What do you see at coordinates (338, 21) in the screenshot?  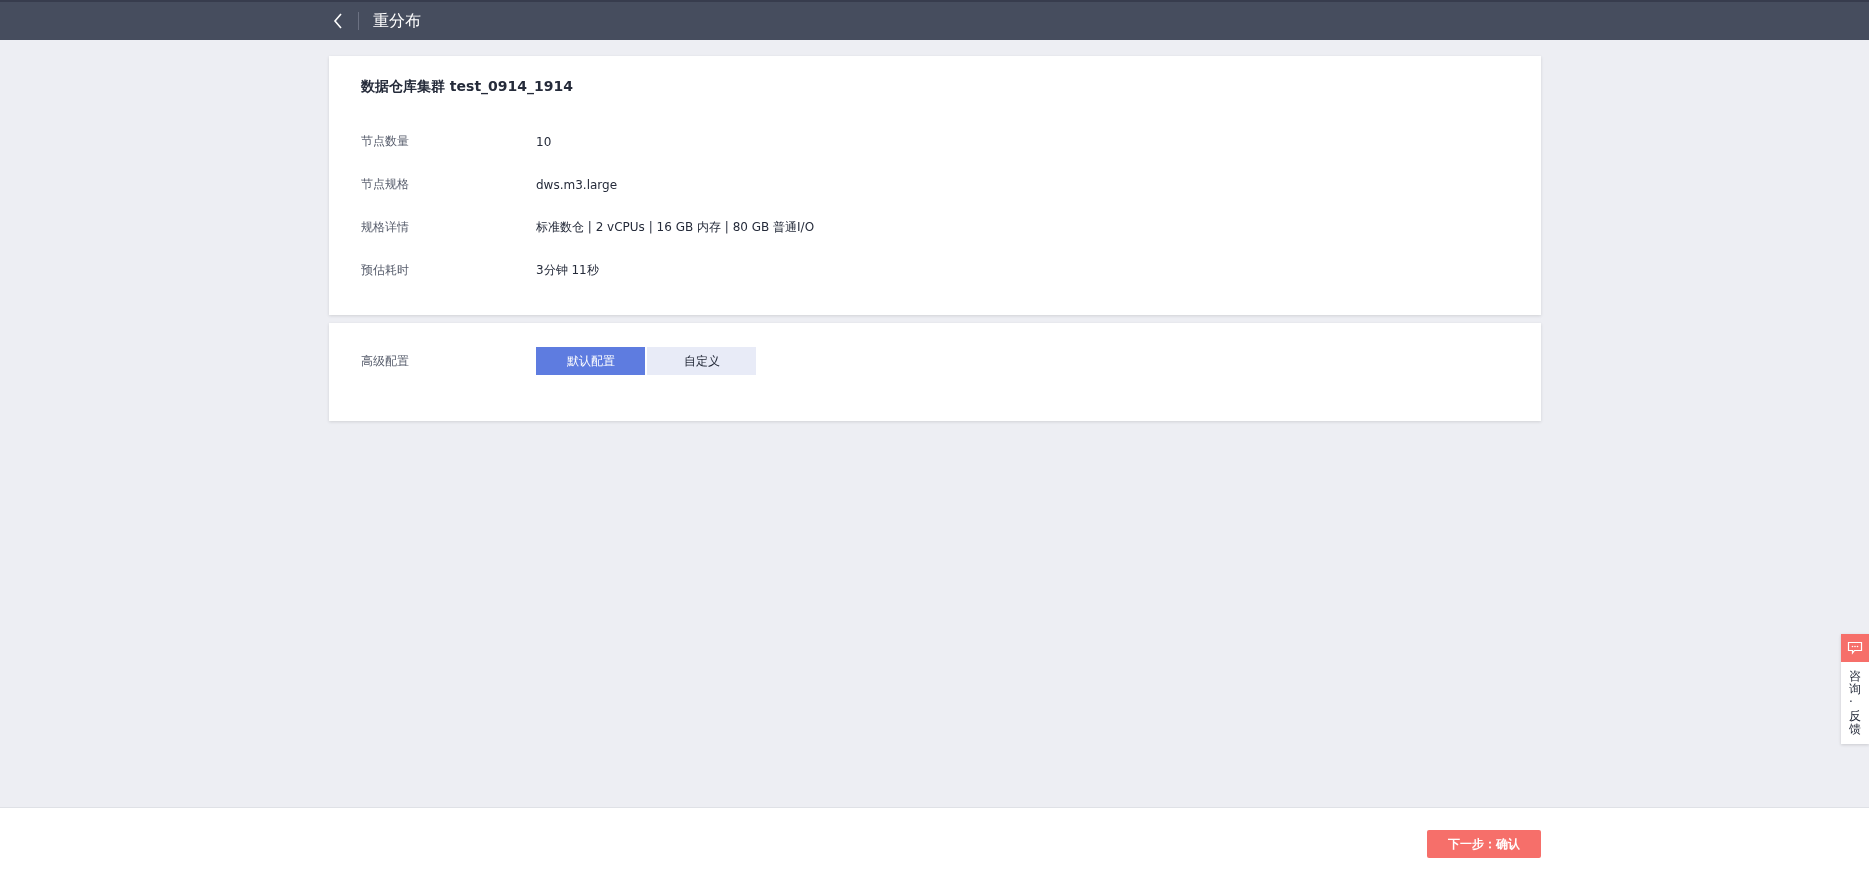 I see `back-icon` at bounding box center [338, 21].